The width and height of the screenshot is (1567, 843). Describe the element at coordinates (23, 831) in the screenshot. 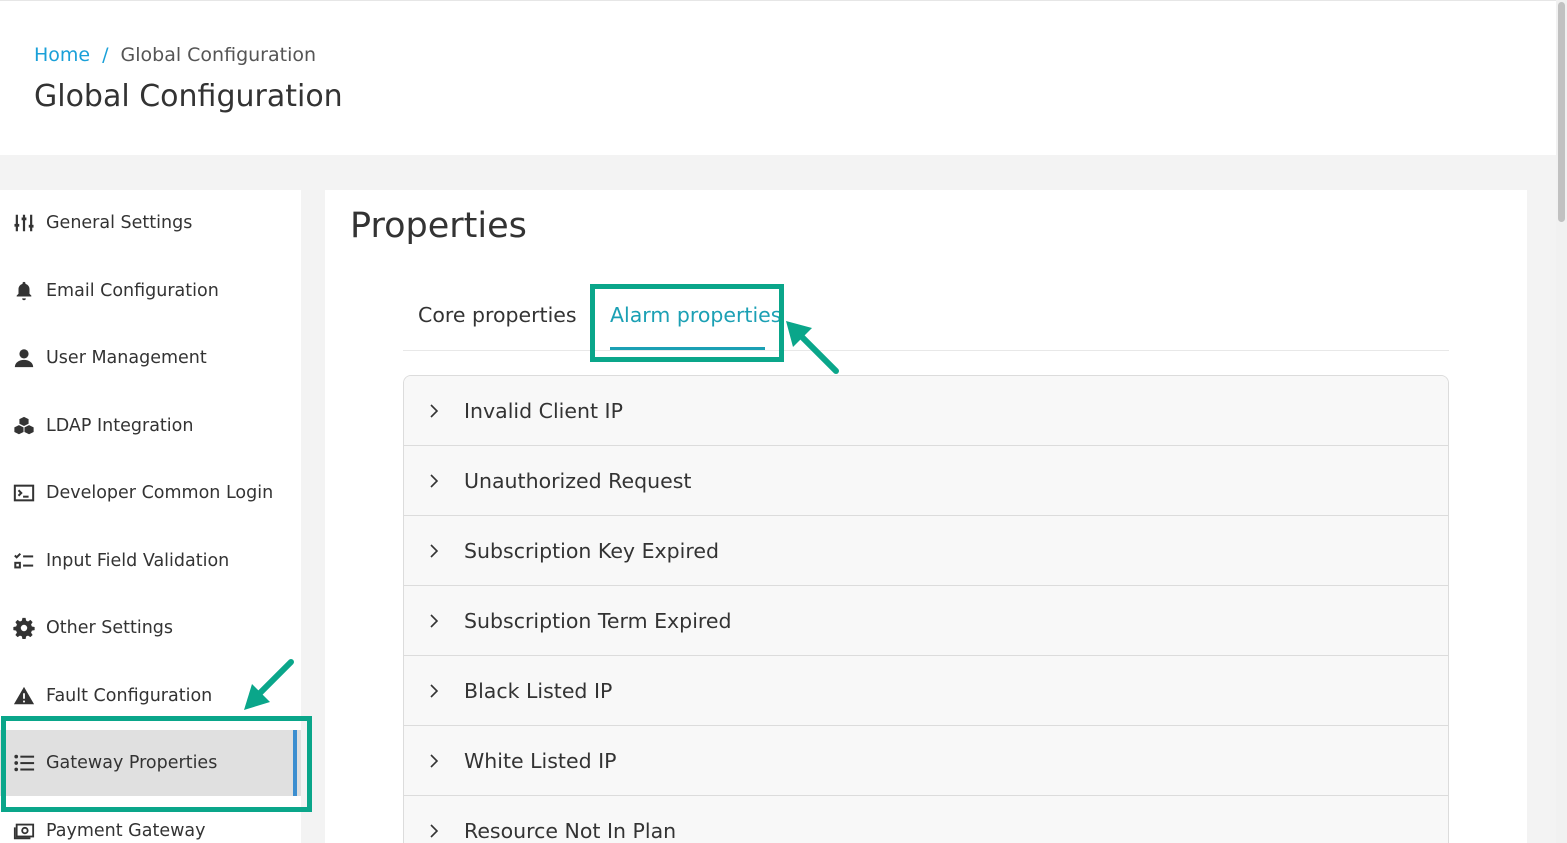

I see `money-icon` at that location.